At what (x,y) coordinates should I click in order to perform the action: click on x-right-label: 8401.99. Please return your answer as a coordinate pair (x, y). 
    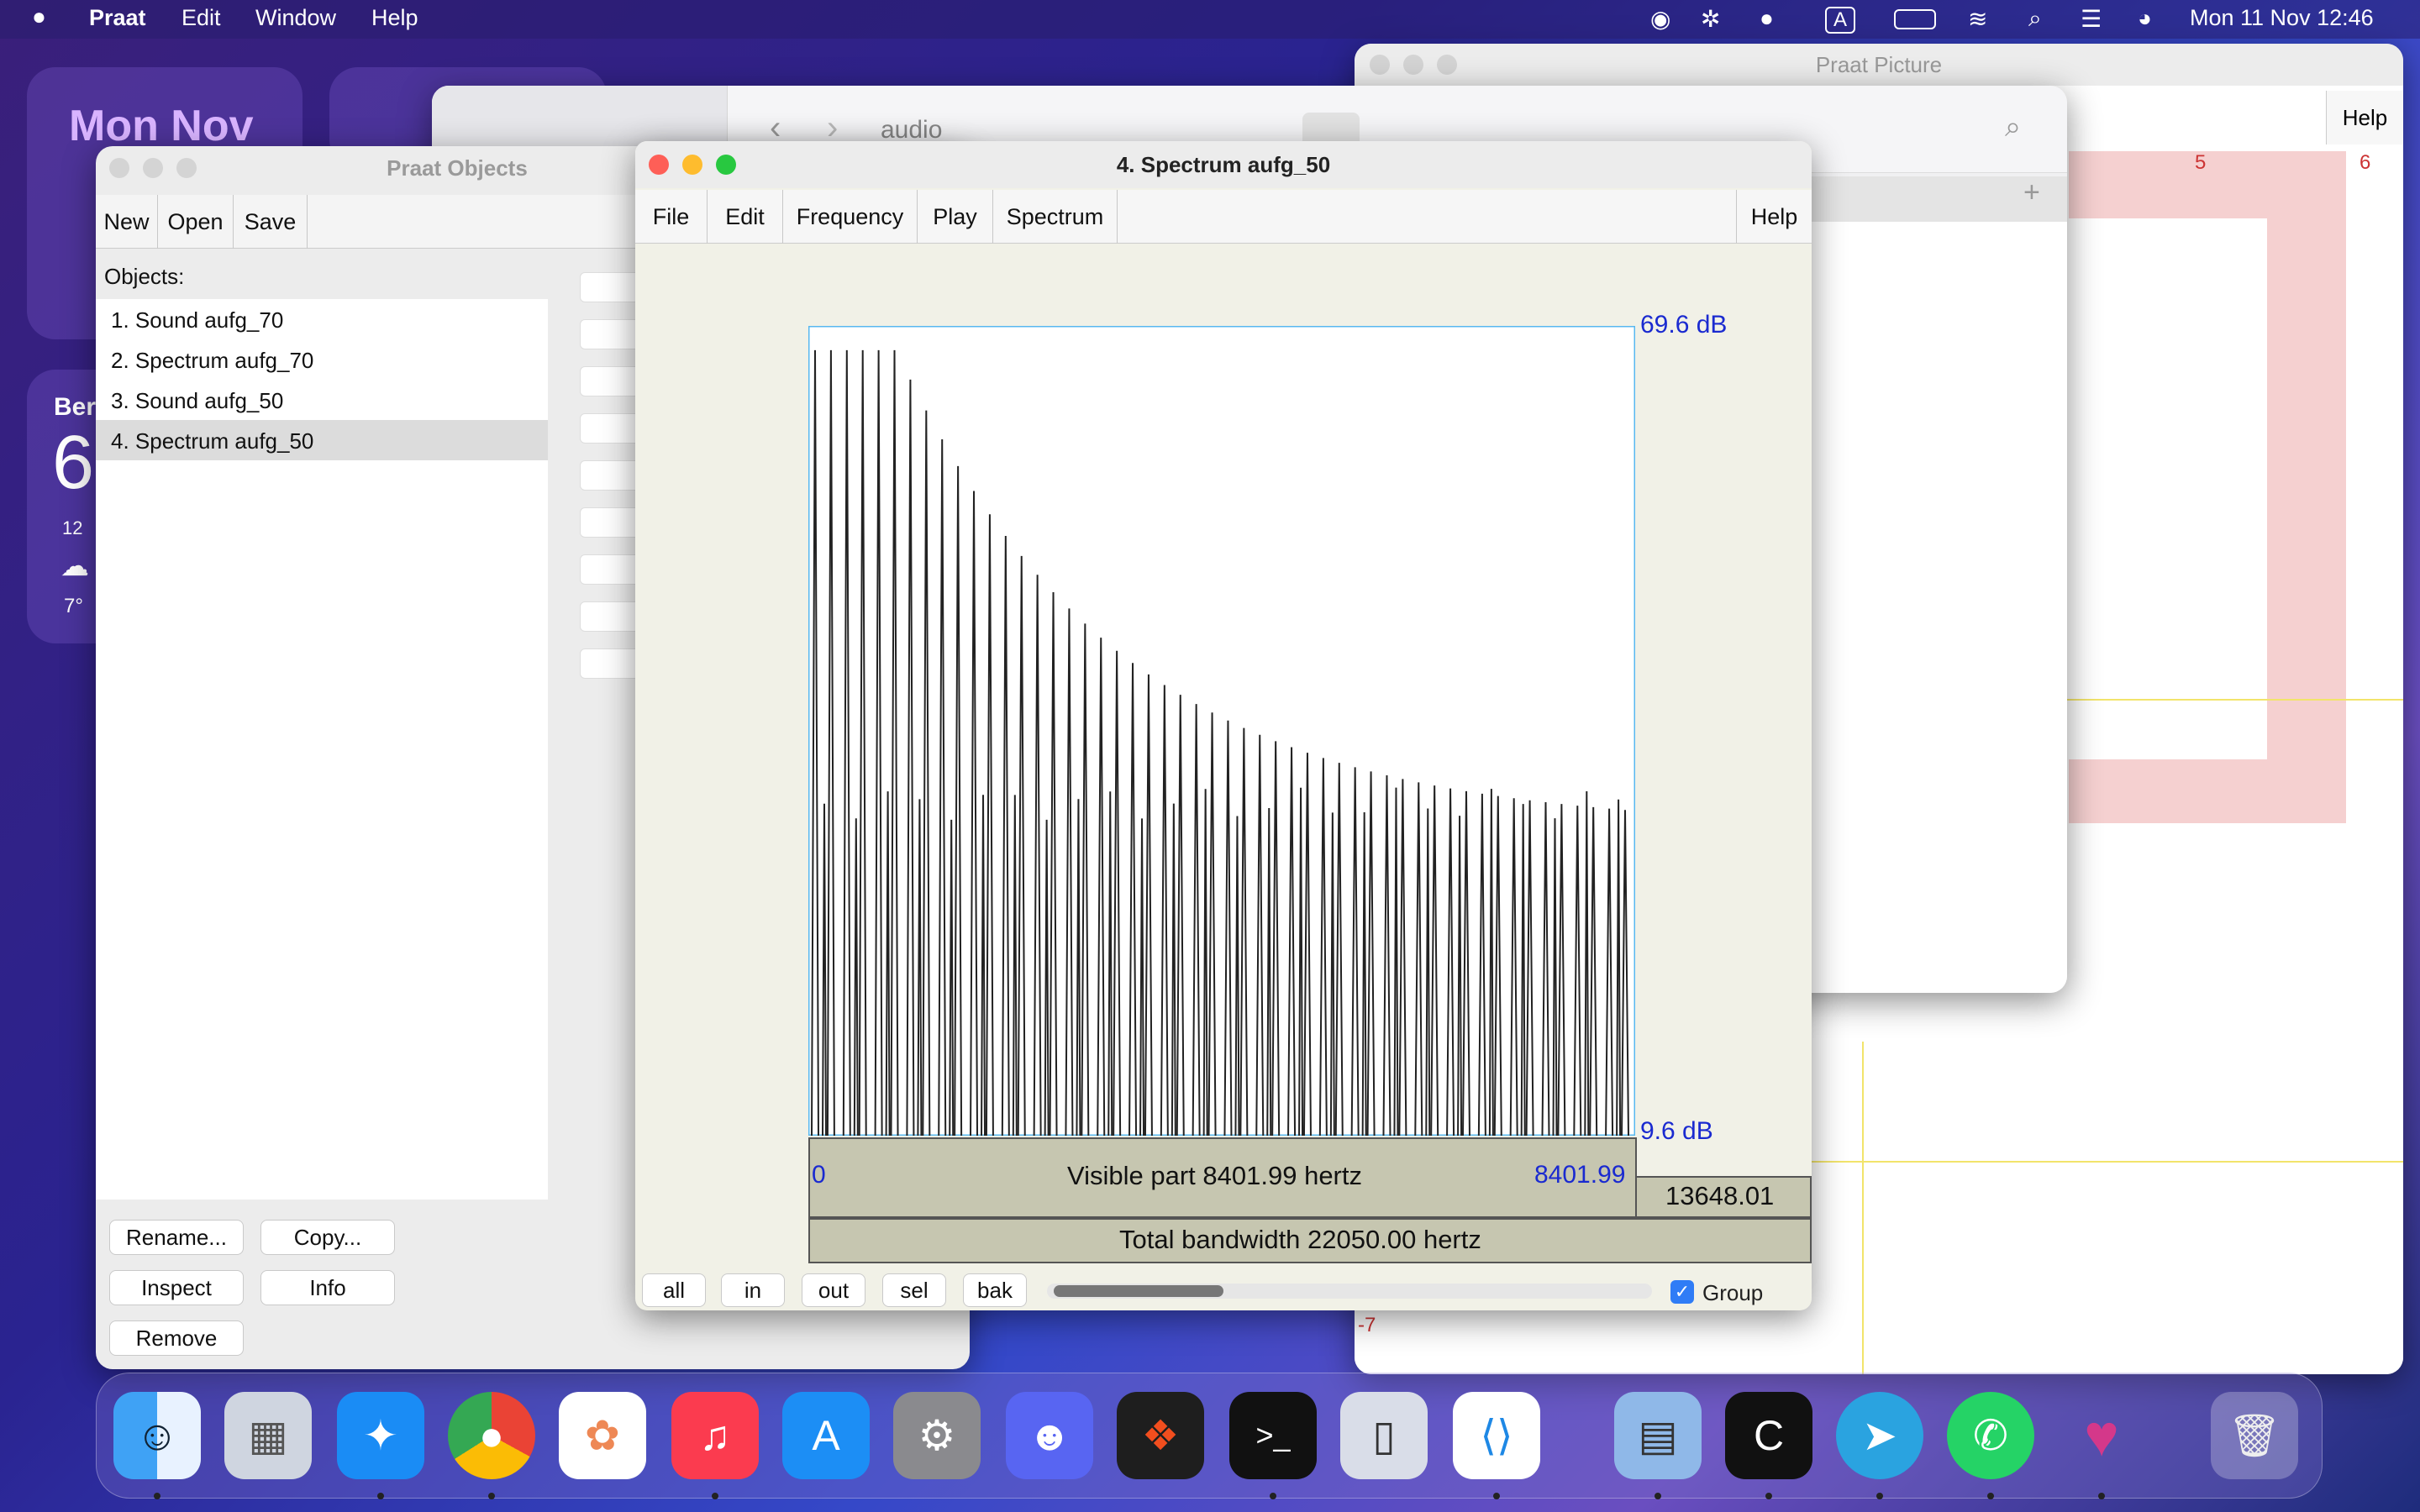
    Looking at the image, I should click on (1580, 1175).